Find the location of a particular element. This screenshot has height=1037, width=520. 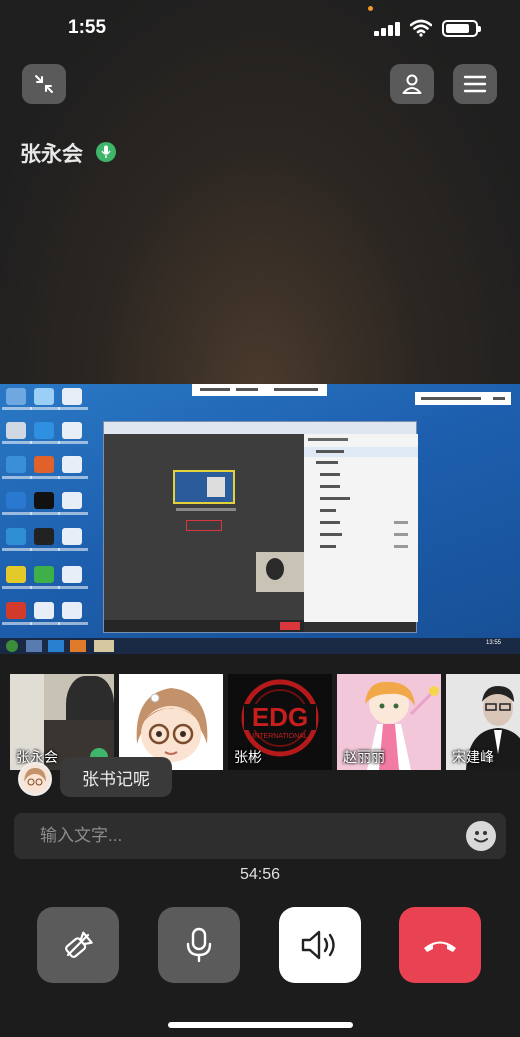

mic-in-use-indicator is located at coordinates (370, 8).